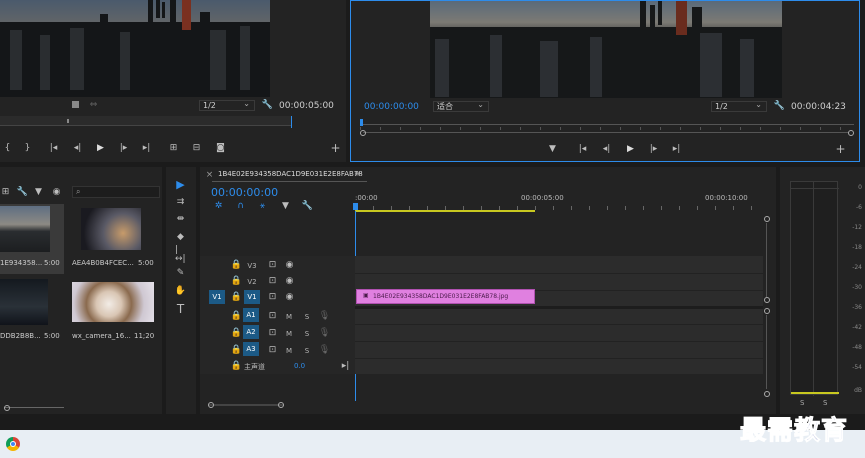 The image size is (865, 458). I want to click on prog-step-back-icon: ◂|, so click(606, 149).